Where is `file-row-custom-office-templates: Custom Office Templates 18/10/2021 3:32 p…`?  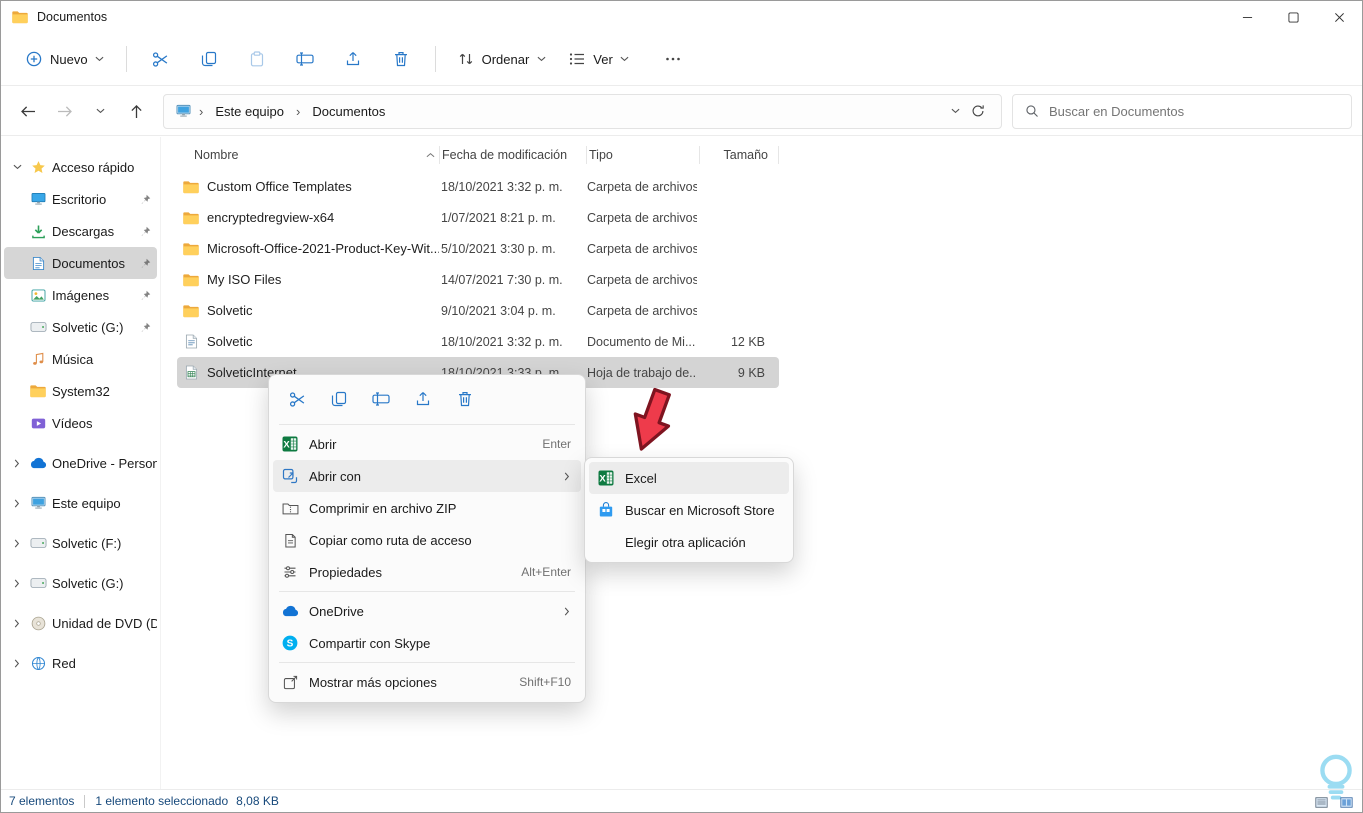 file-row-custom-office-templates: Custom Office Templates 18/10/2021 3:32 p… is located at coordinates (478, 186).